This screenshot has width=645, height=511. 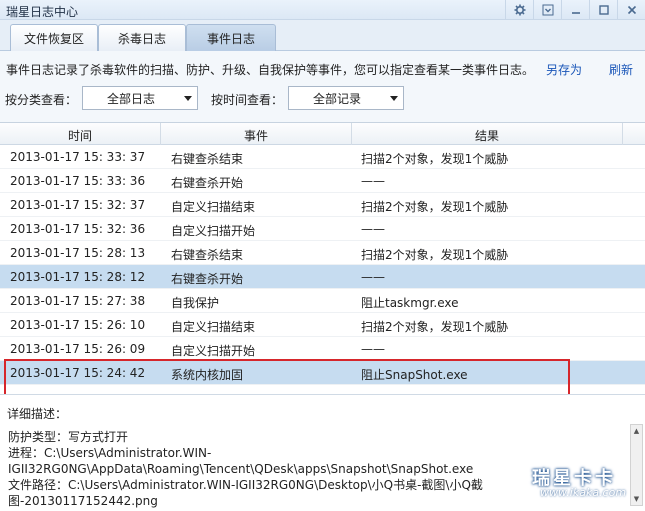 I want to click on window-title: 瑞星日志中心, so click(x=42, y=12).